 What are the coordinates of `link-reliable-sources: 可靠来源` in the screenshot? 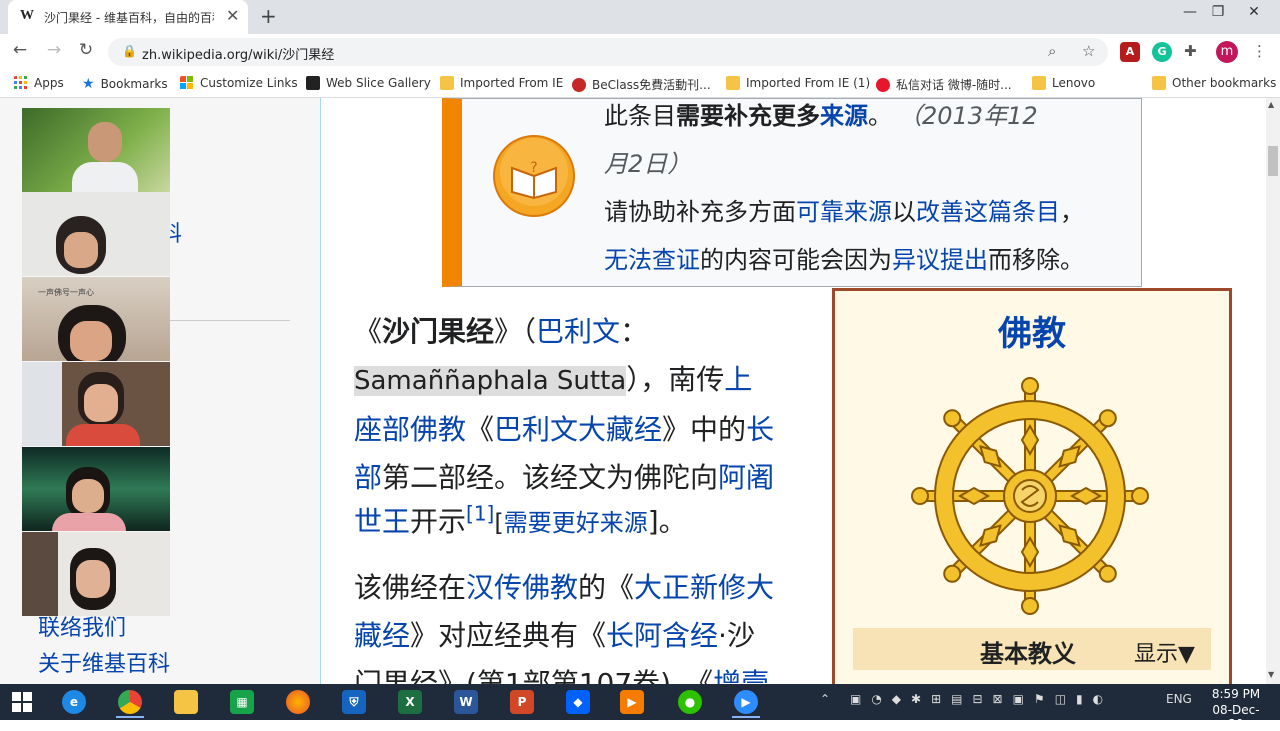 It's located at (844, 212).